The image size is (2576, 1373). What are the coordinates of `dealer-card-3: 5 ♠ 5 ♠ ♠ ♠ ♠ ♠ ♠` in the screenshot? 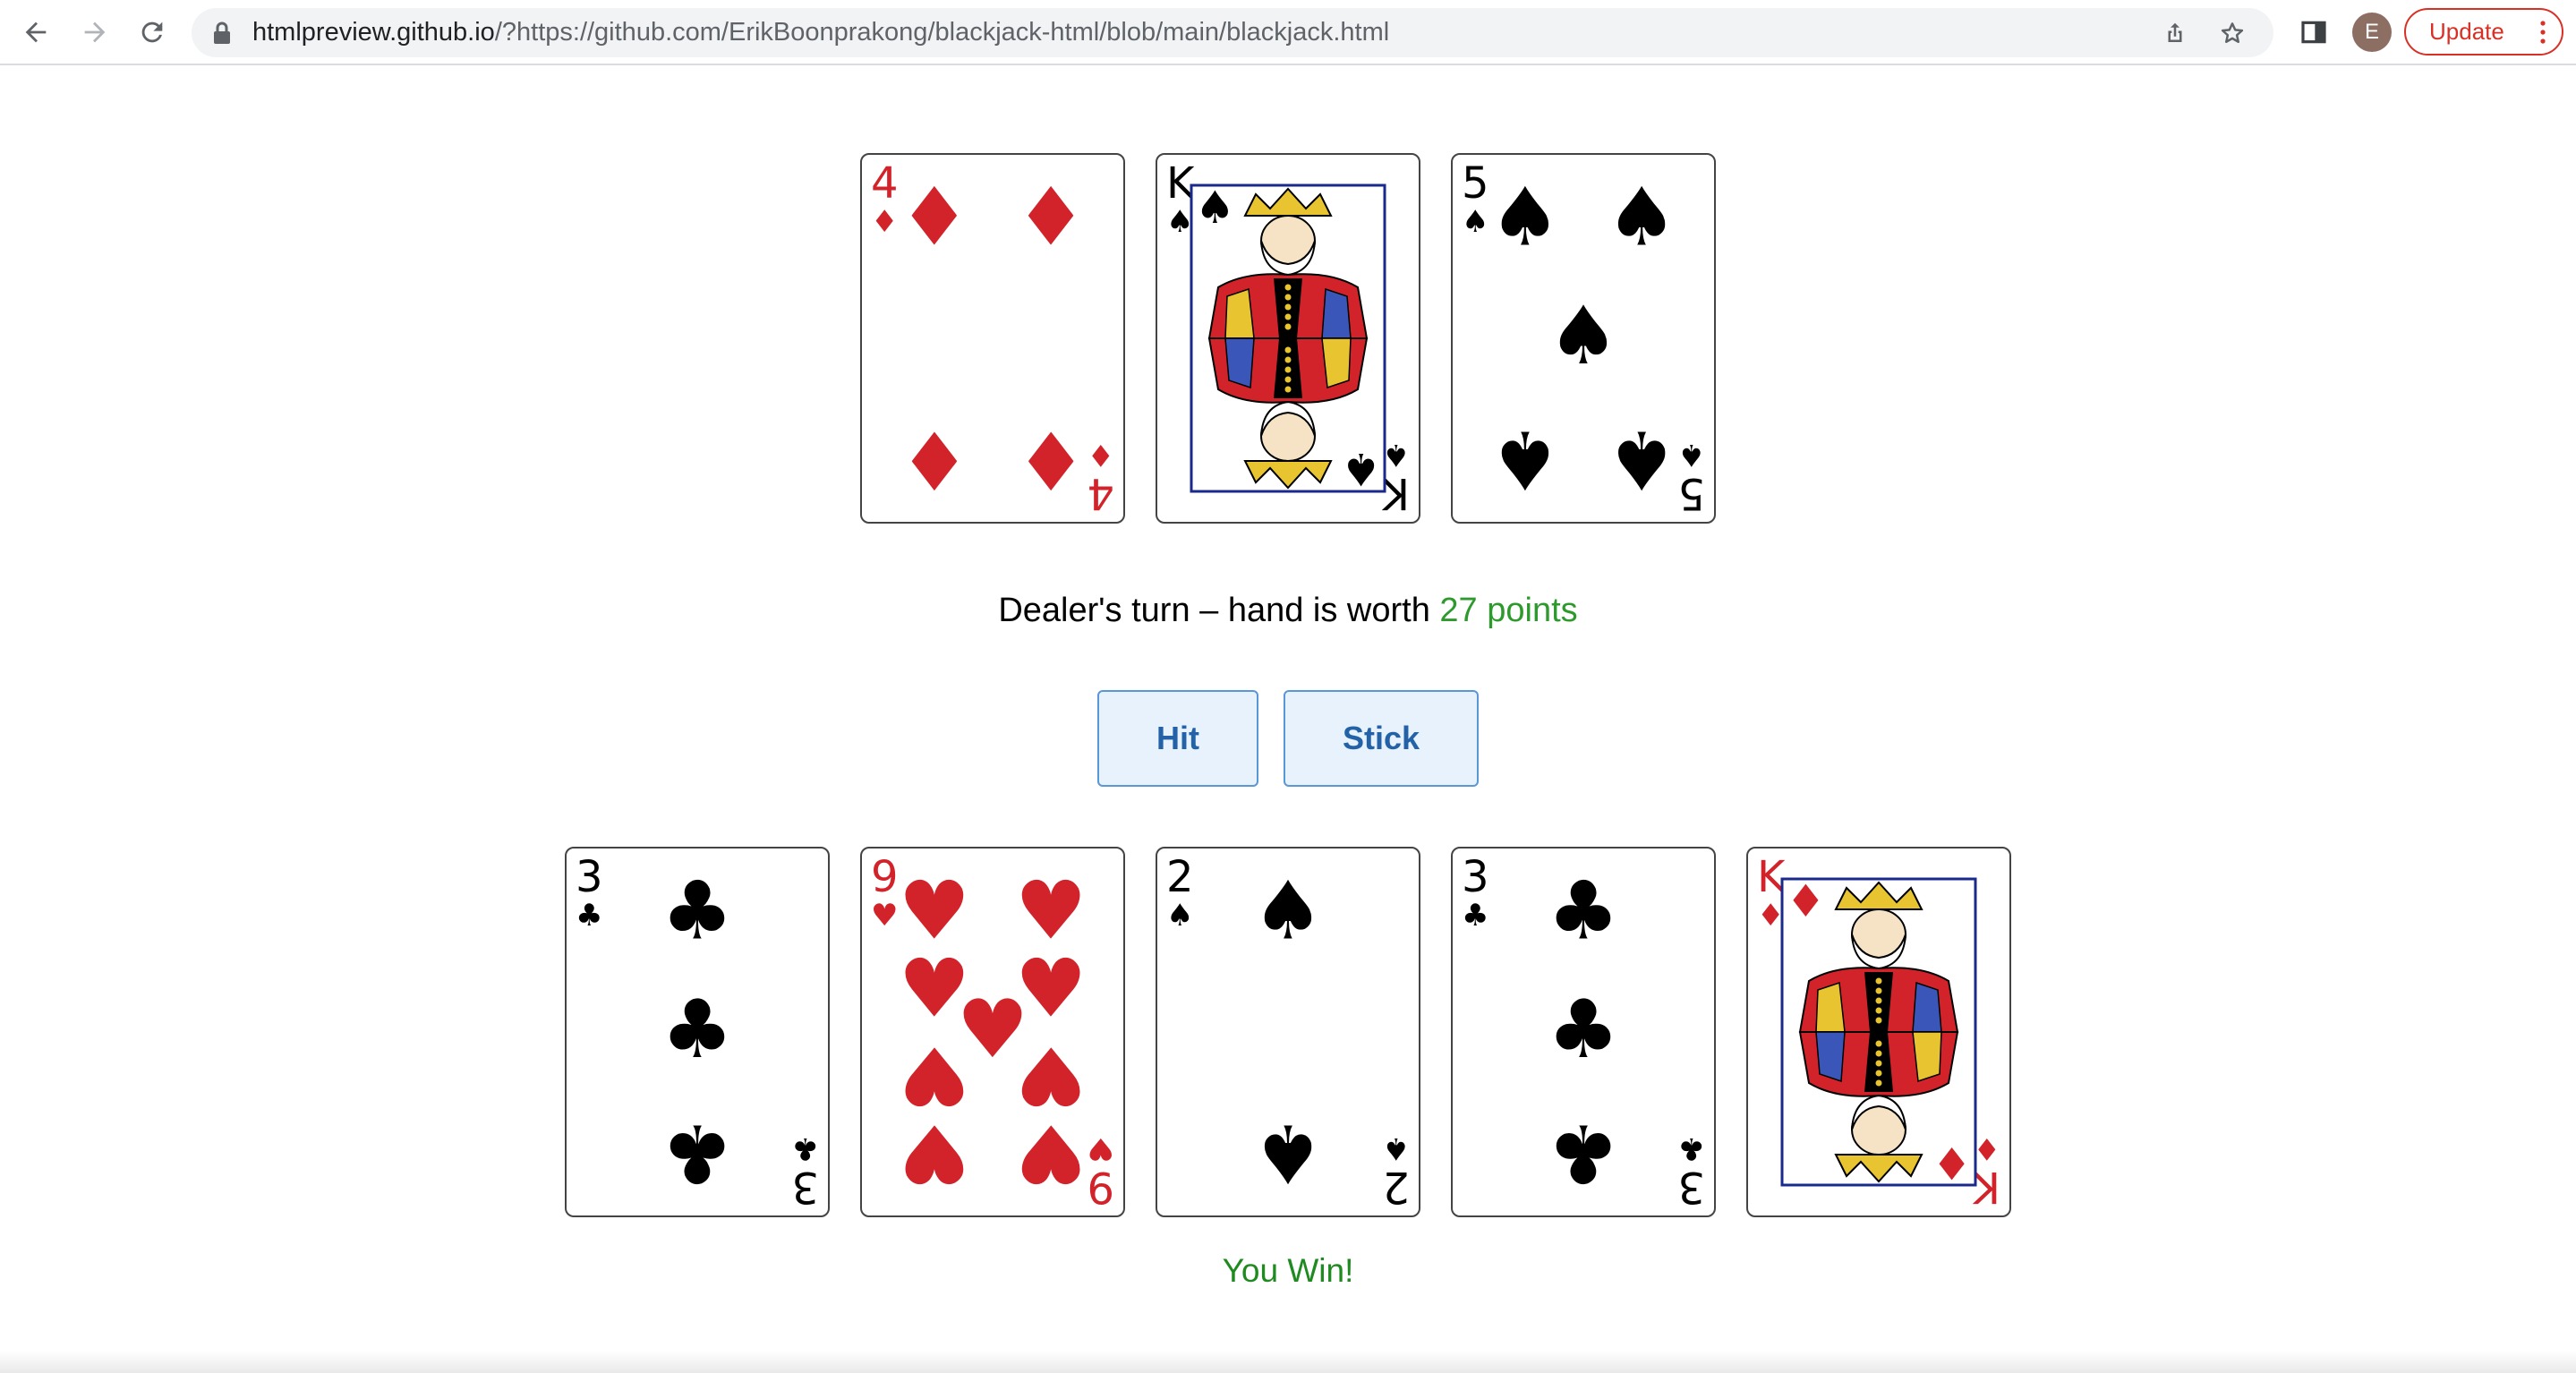 It's located at (1583, 338).